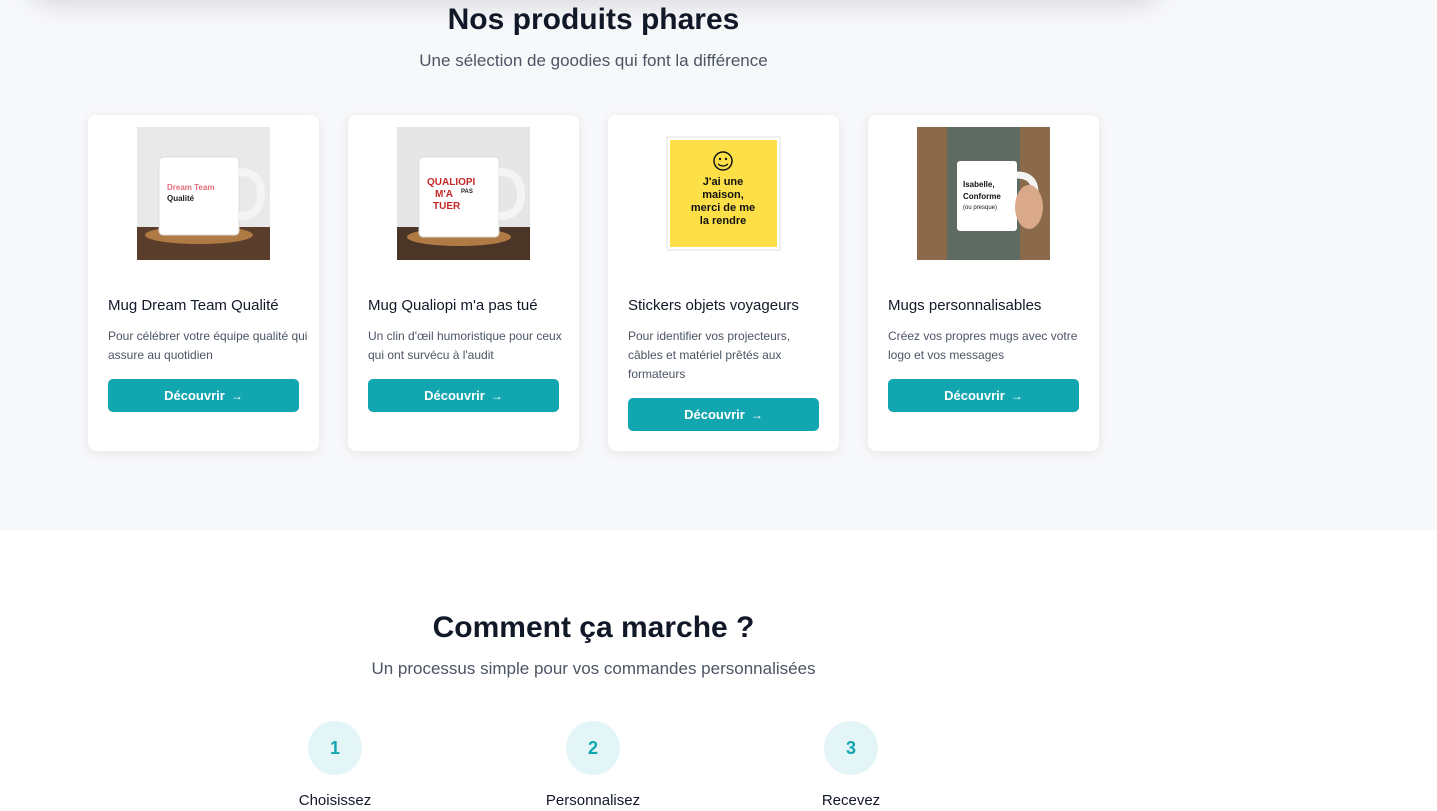  I want to click on product-image-mug-qualiopi: QUALIOPI M'A PAS TUER, so click(463, 193).